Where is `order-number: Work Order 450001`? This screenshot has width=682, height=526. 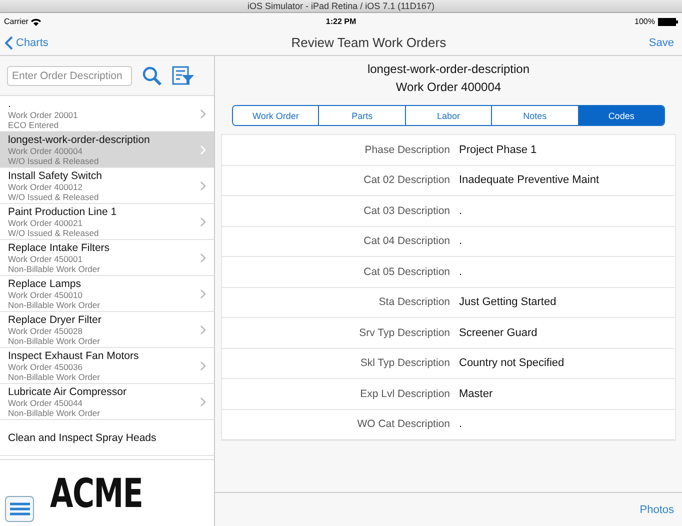 order-number: Work Order 450001 is located at coordinates (46, 259).